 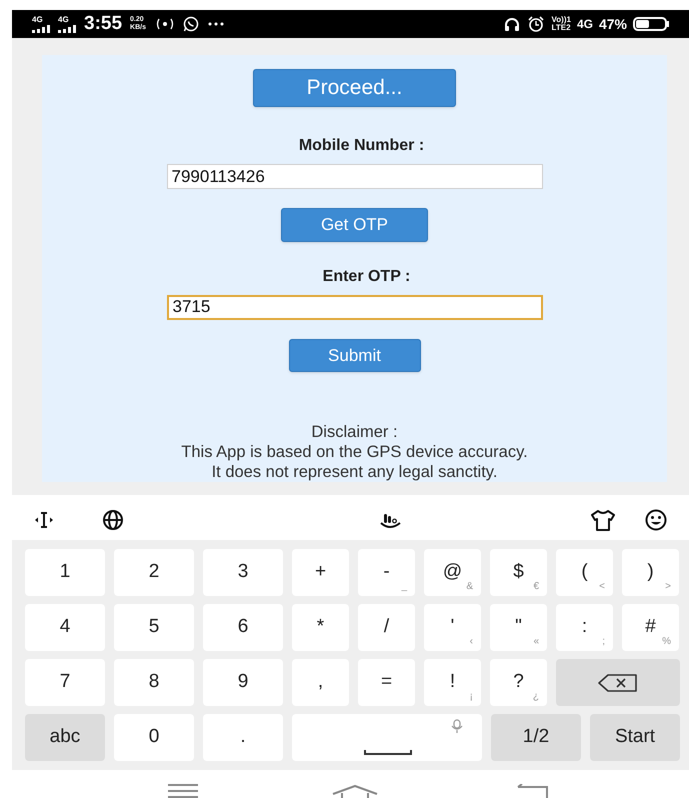 I want to click on home-icon, so click(x=355, y=791).